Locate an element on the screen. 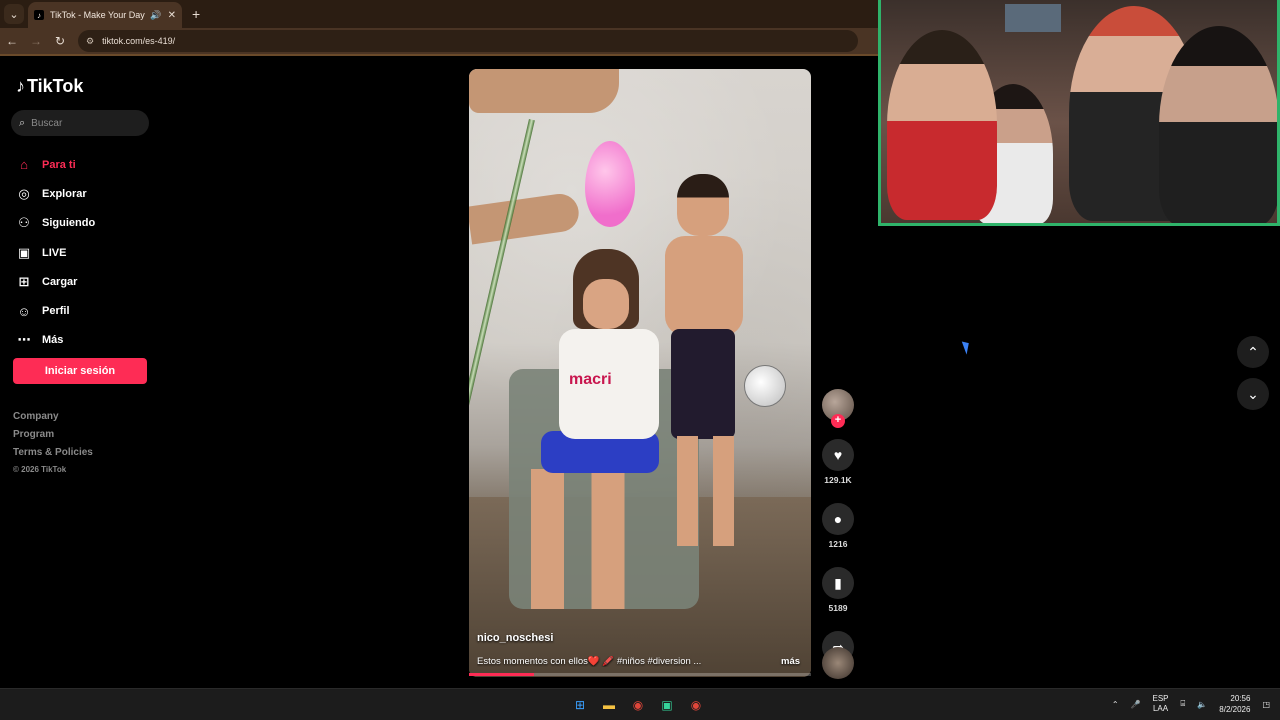 The image size is (1280, 720). video-standing-kid-shorts is located at coordinates (703, 384).